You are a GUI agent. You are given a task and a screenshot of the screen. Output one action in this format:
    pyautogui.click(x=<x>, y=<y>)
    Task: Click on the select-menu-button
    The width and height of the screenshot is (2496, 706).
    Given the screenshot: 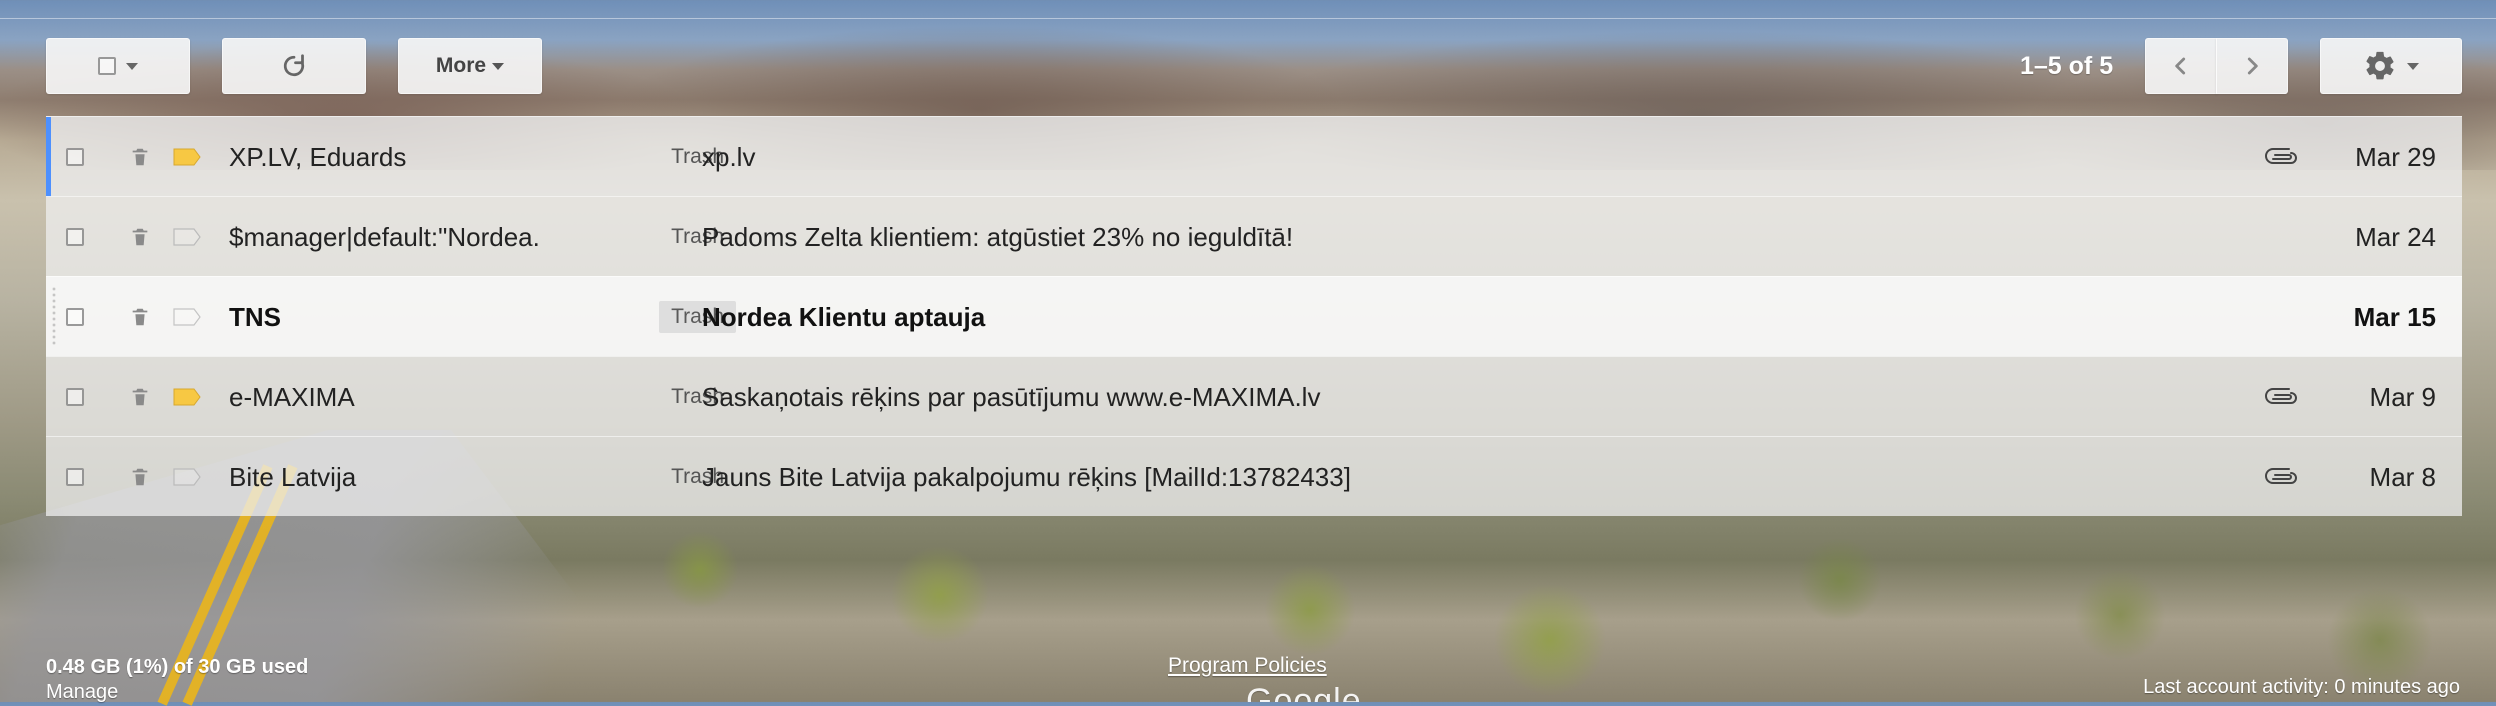 What is the action you would take?
    pyautogui.click(x=118, y=66)
    